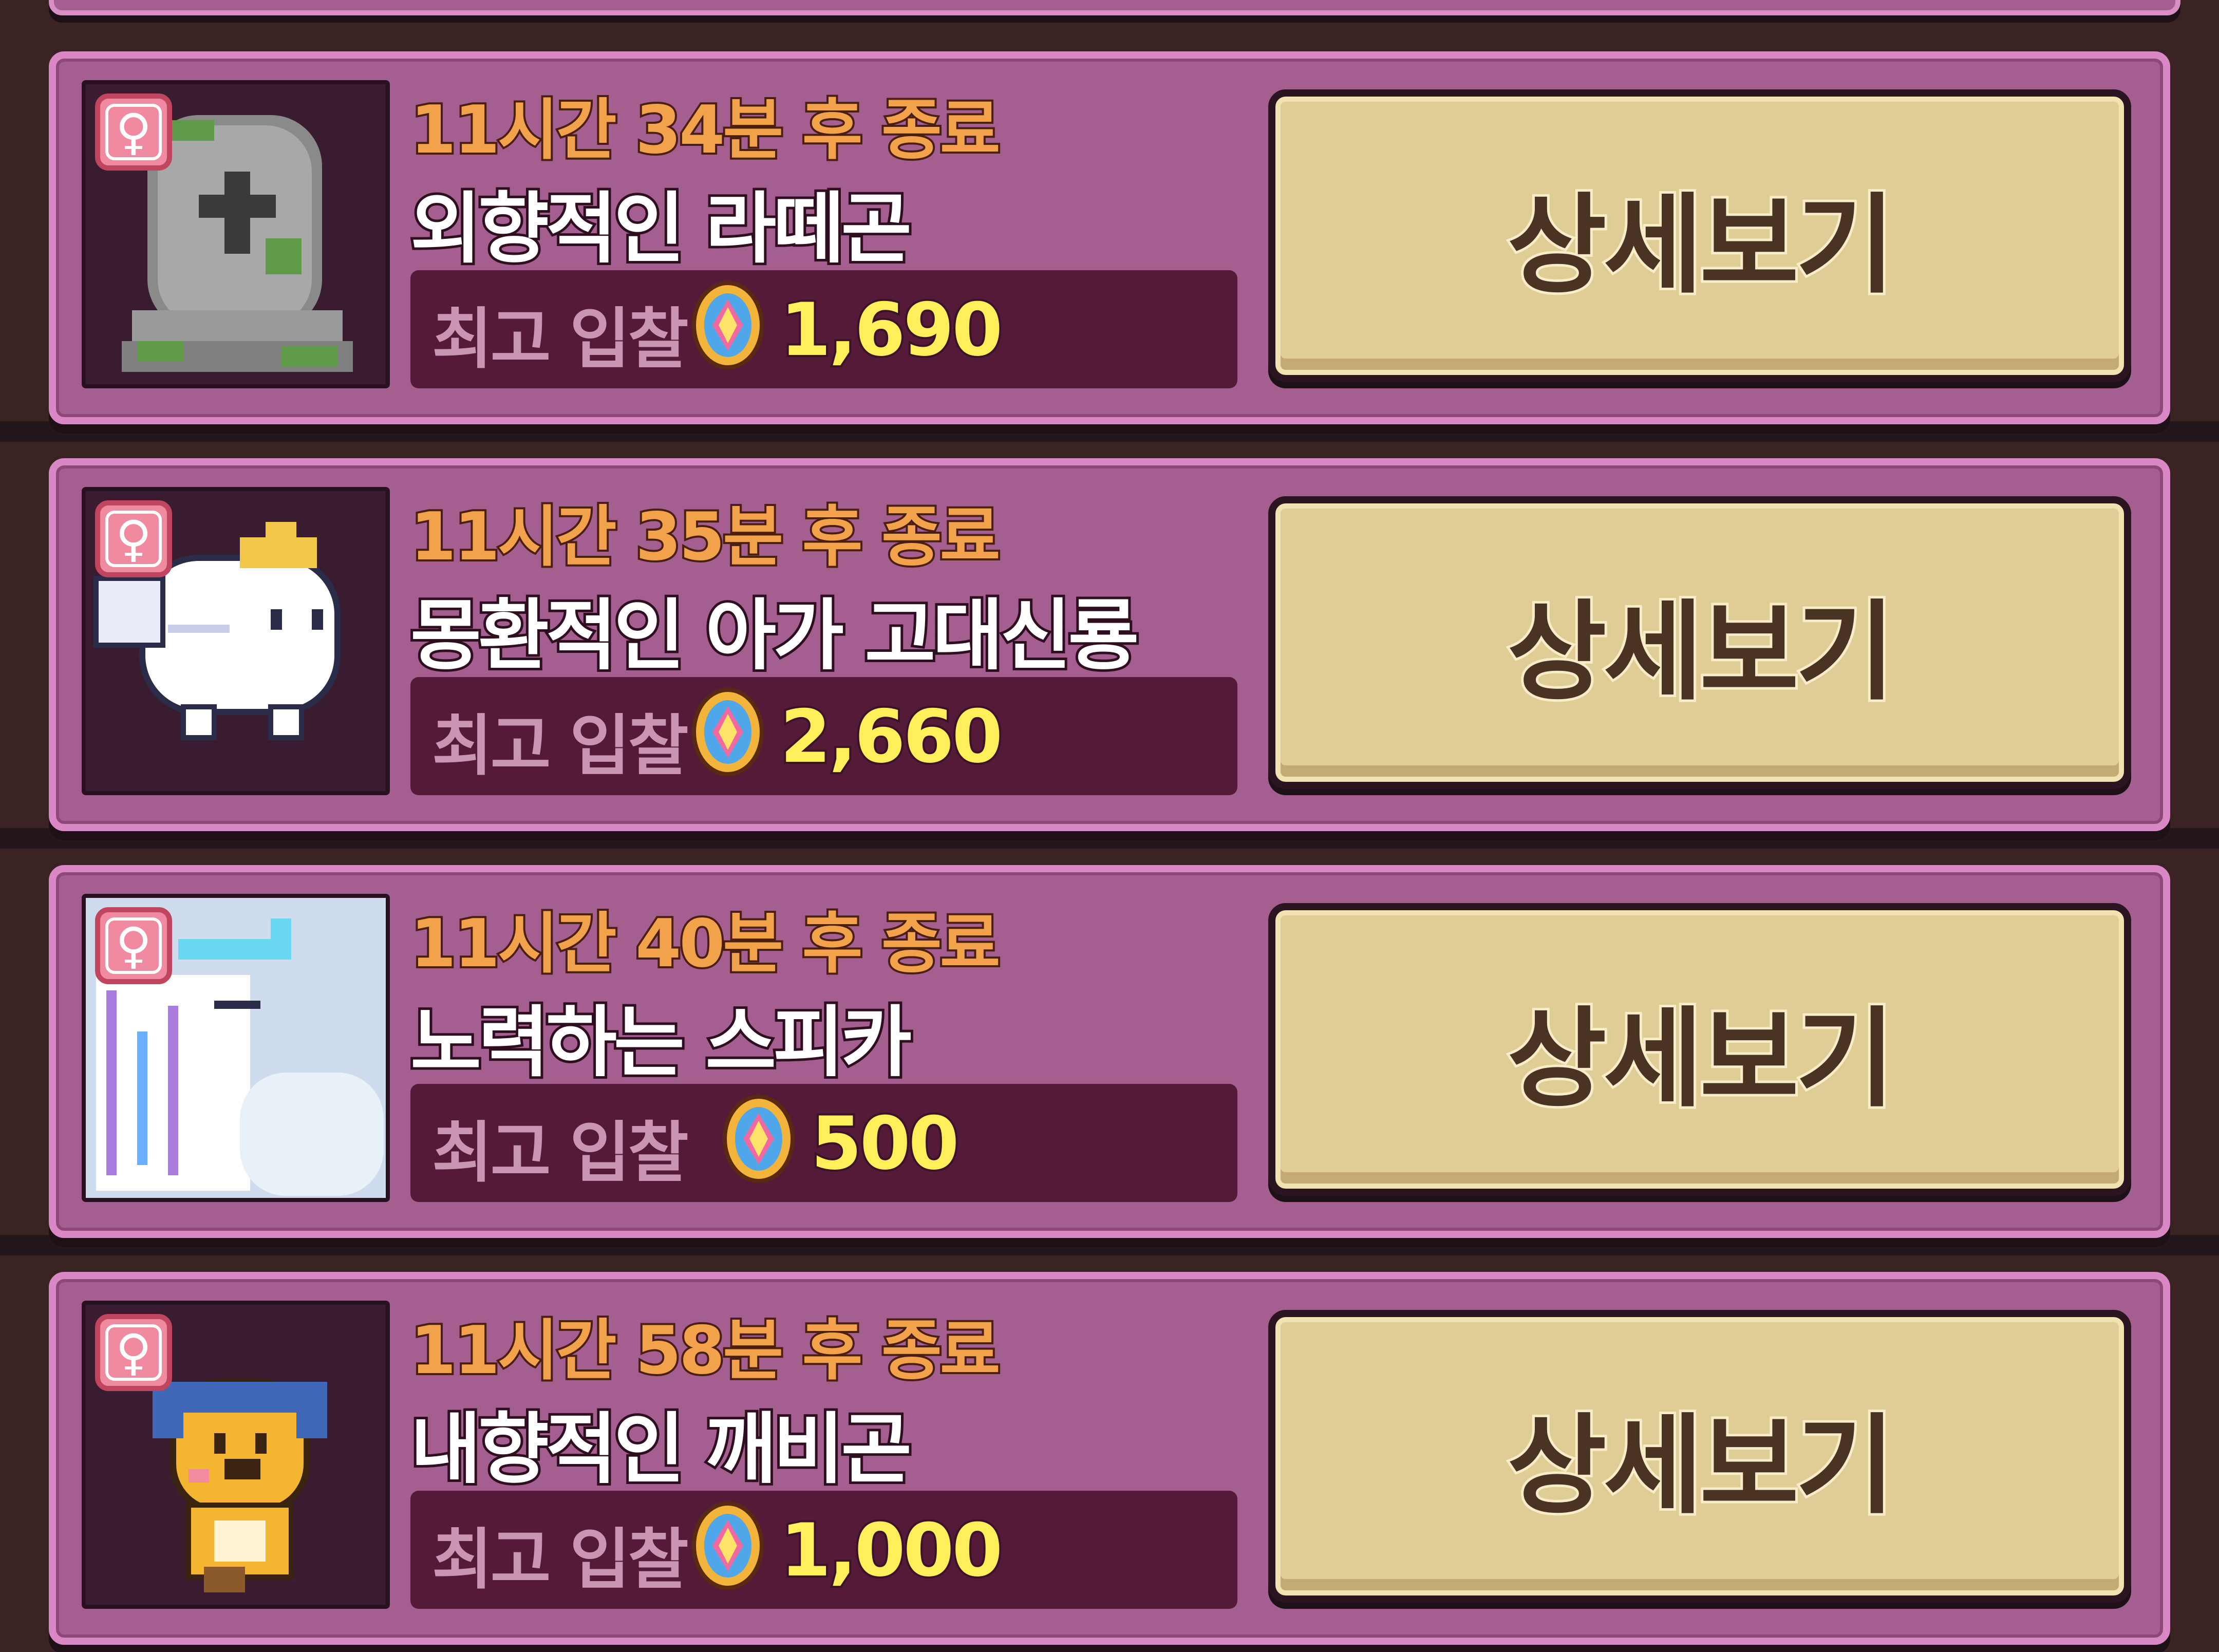 Image resolution: width=2219 pixels, height=1652 pixels. Describe the element at coordinates (661, 1450) in the screenshot. I see `creature-name: 내향적인 깨비곤` at that location.